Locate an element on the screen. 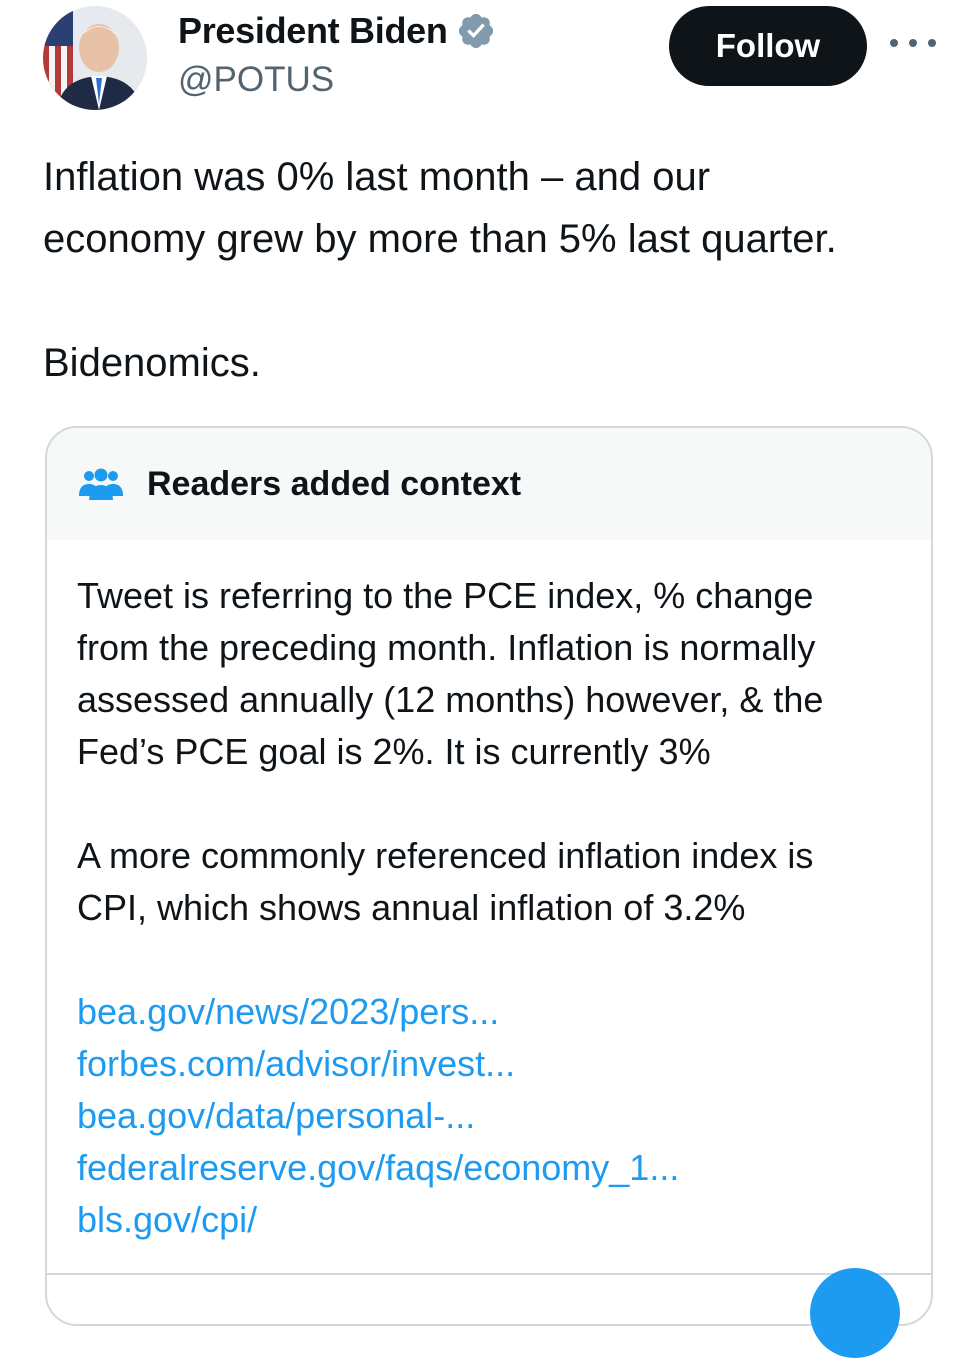 Image resolution: width=980 pixels, height=1358 pixels. follow-button: Follow is located at coordinates (768, 46).